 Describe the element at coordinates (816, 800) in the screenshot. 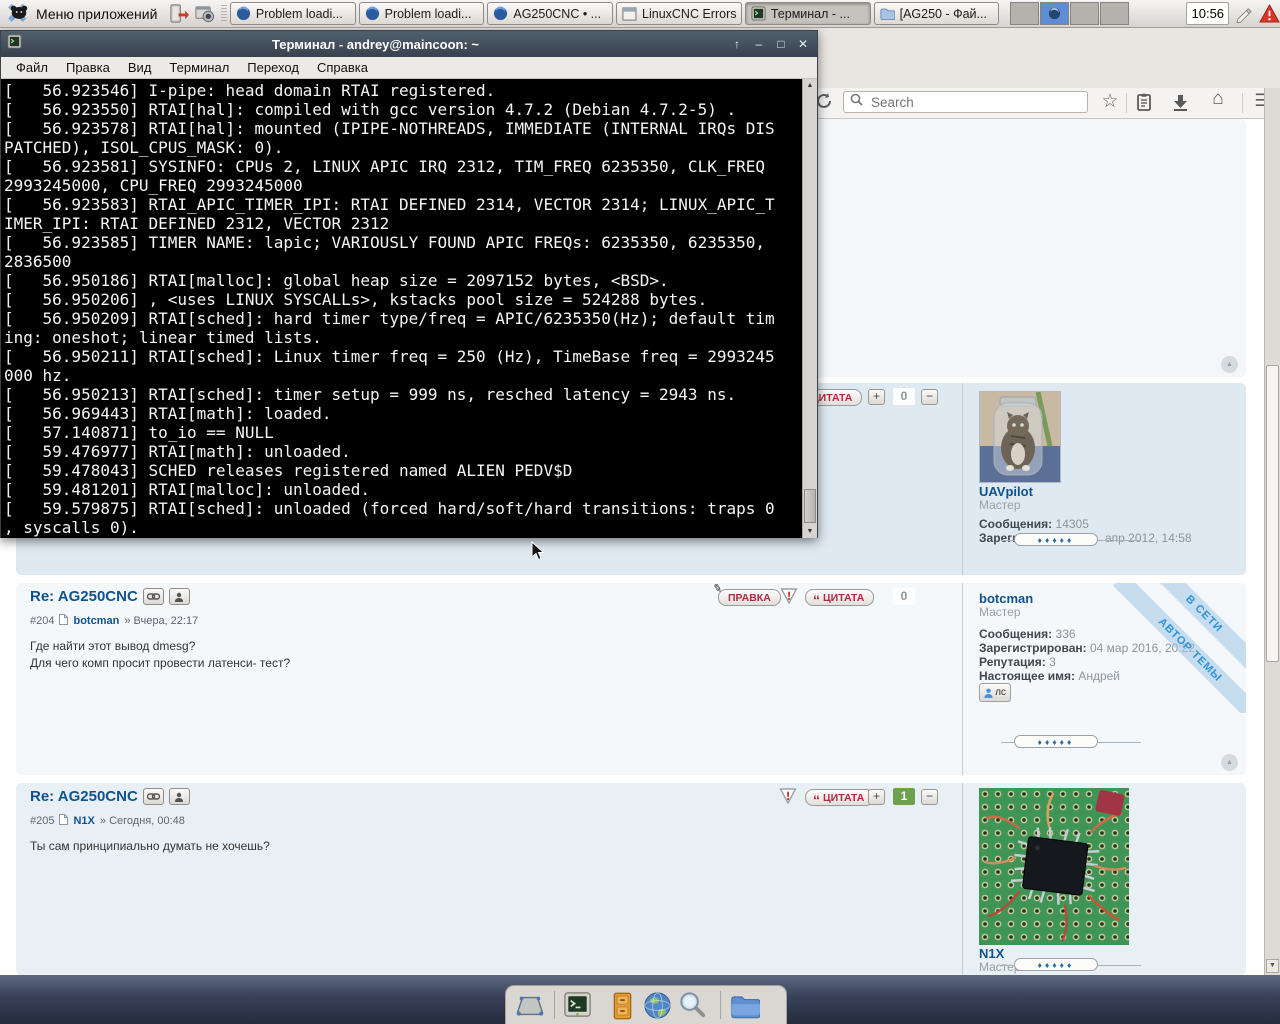

I see `quote-icon: “` at that location.